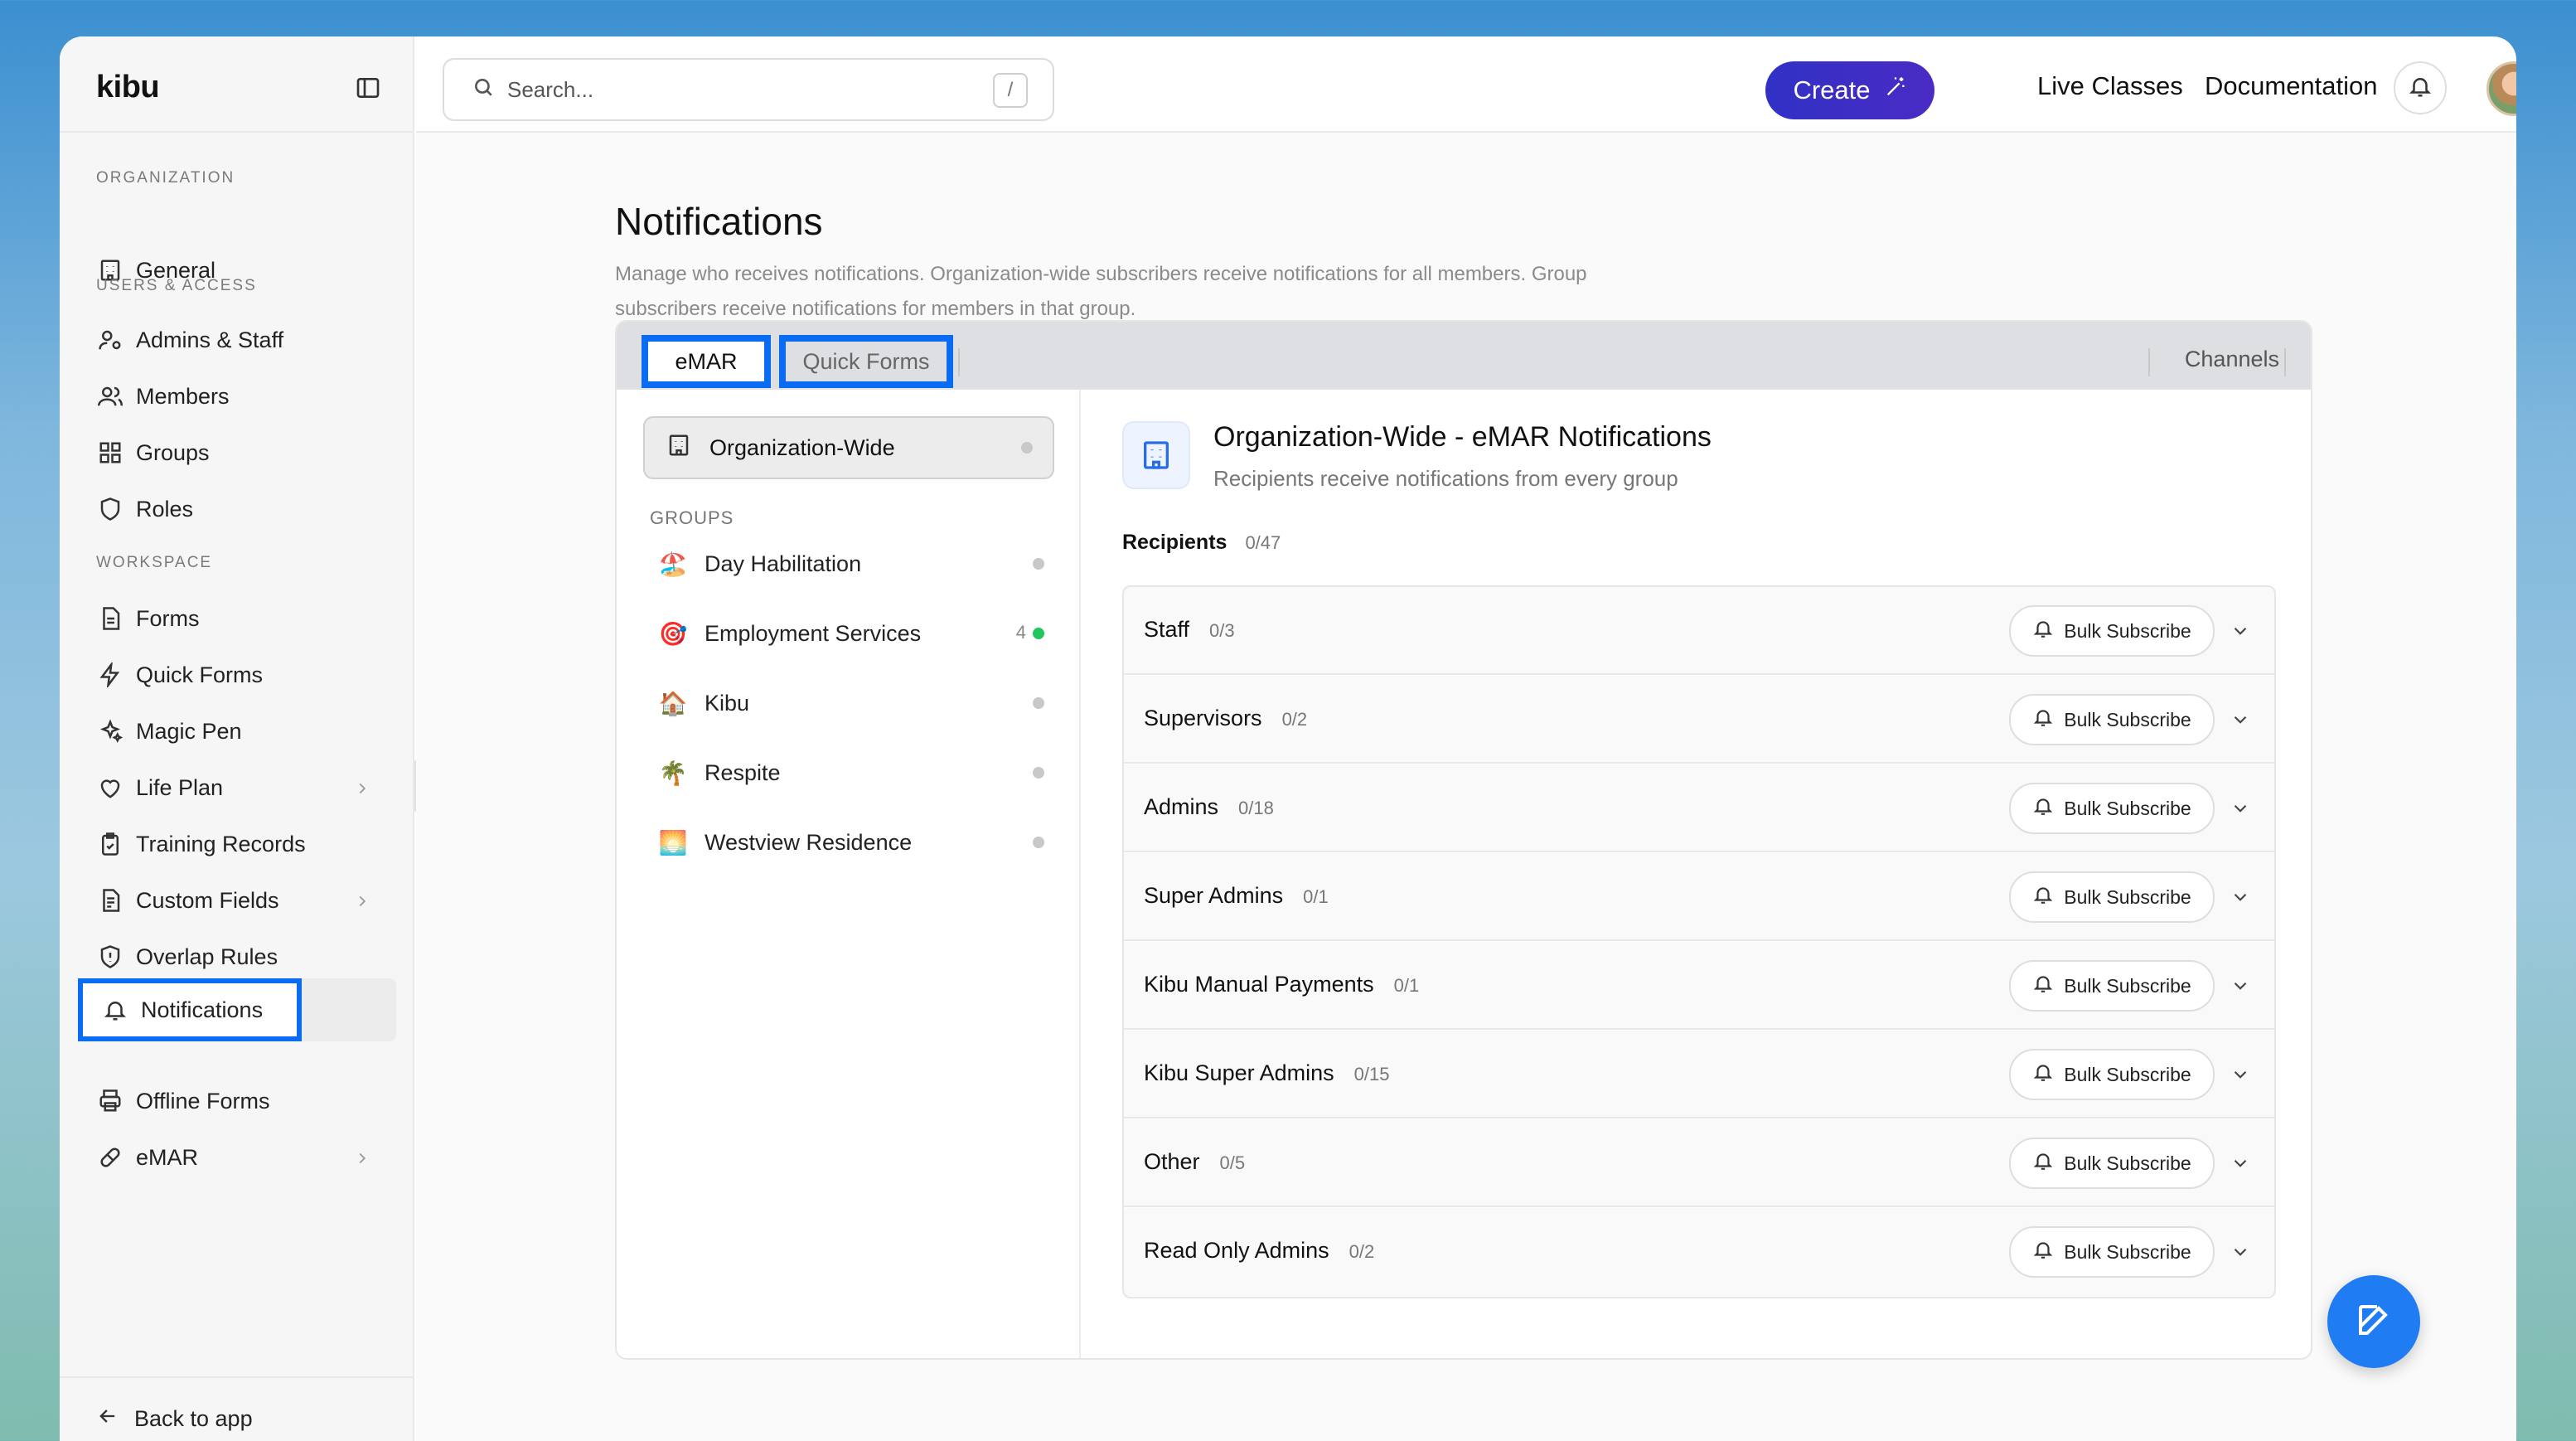 Image resolution: width=2576 pixels, height=1441 pixels. I want to click on group-item: 🌴 Respite, so click(853, 773).